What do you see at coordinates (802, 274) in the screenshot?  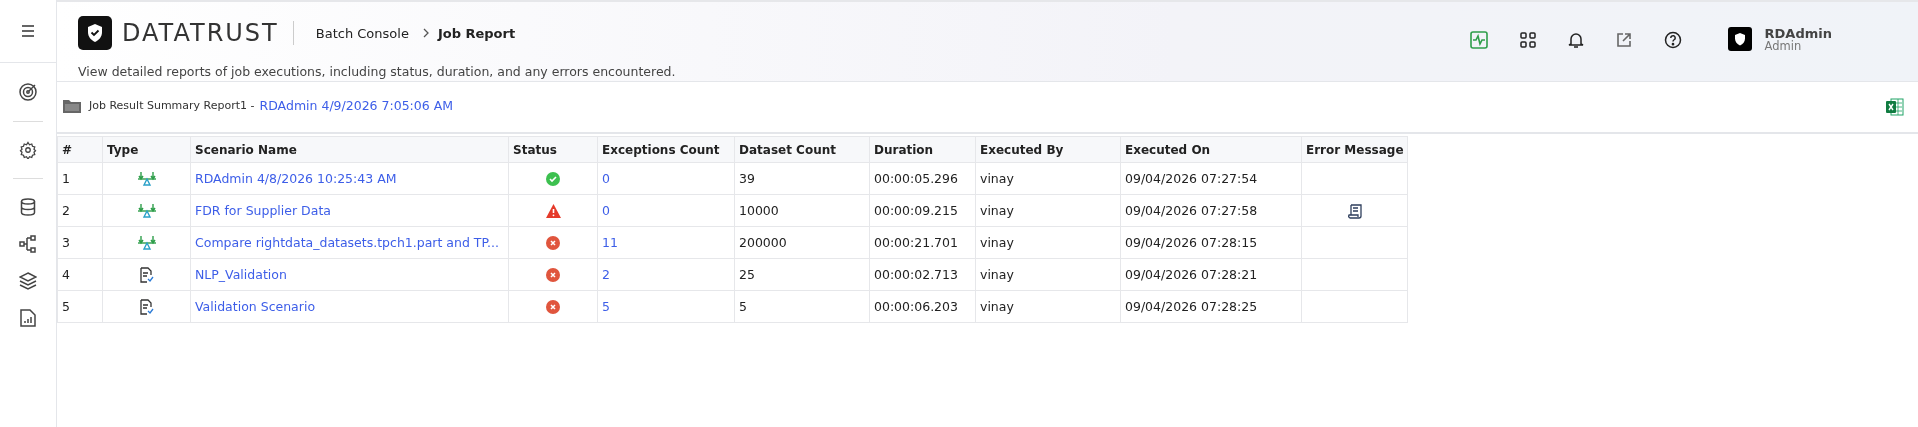 I see `table-cell: 25` at bounding box center [802, 274].